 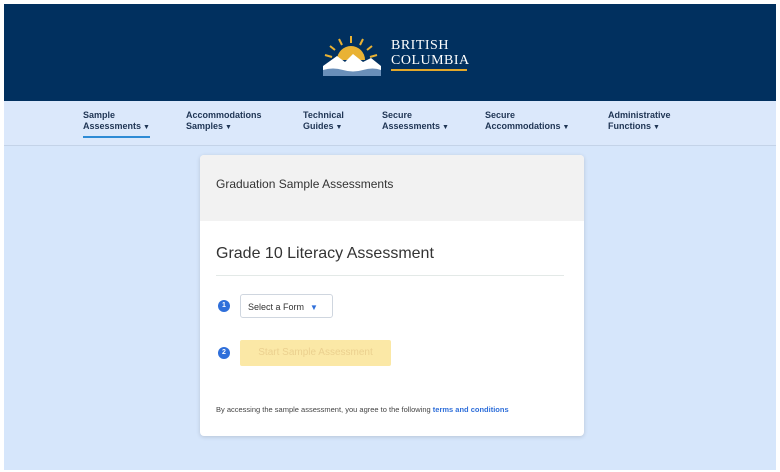 I want to click on logo-wordmark: BRITISH COLUMBIA, so click(x=430, y=53).